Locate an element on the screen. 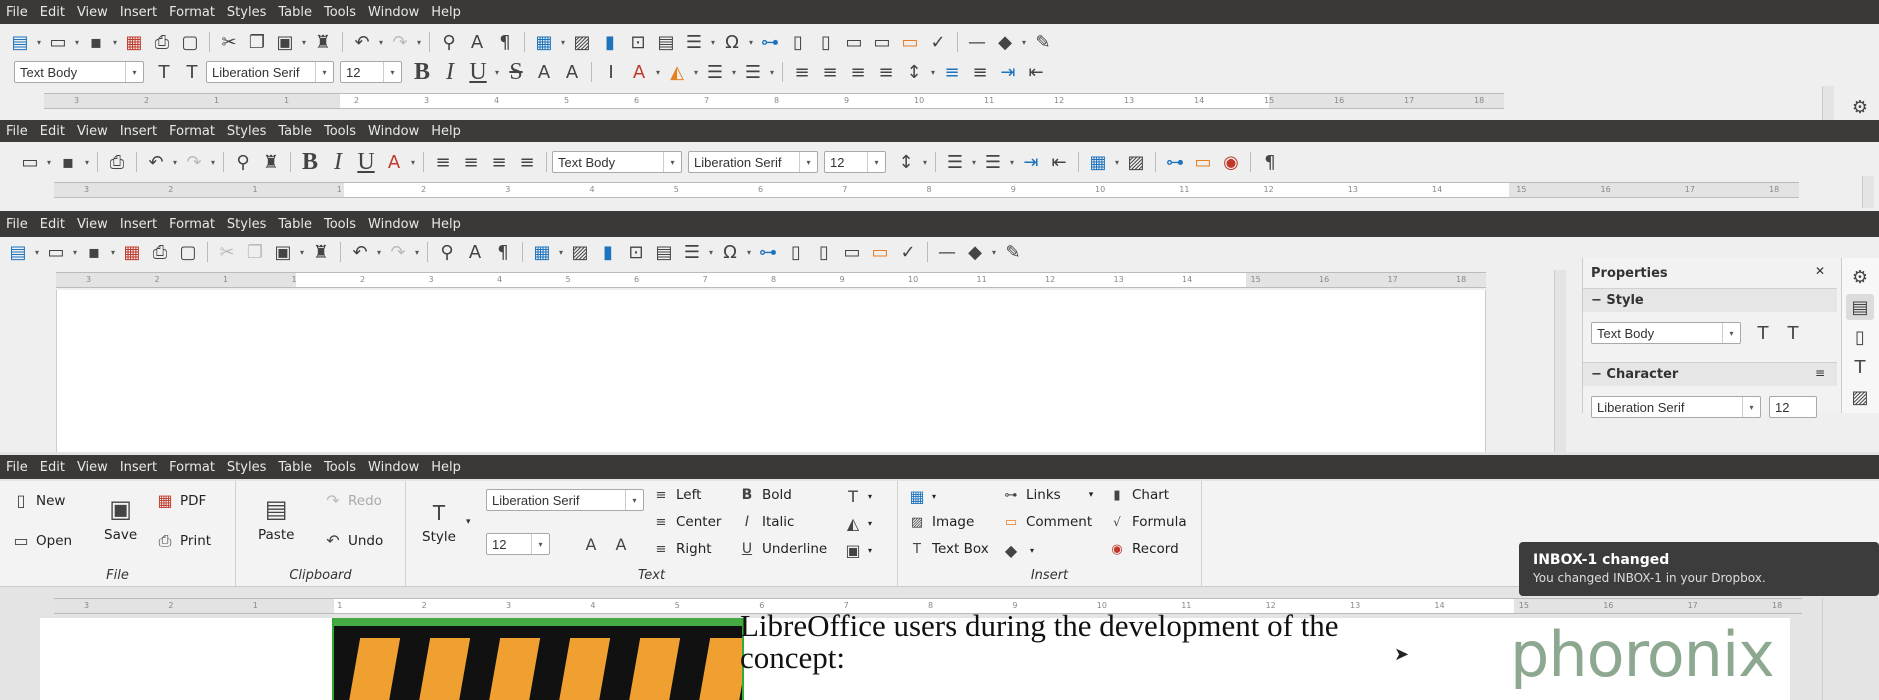 This screenshot has width=1879, height=700. numbering-icon: ☰ is located at coordinates (753, 72).